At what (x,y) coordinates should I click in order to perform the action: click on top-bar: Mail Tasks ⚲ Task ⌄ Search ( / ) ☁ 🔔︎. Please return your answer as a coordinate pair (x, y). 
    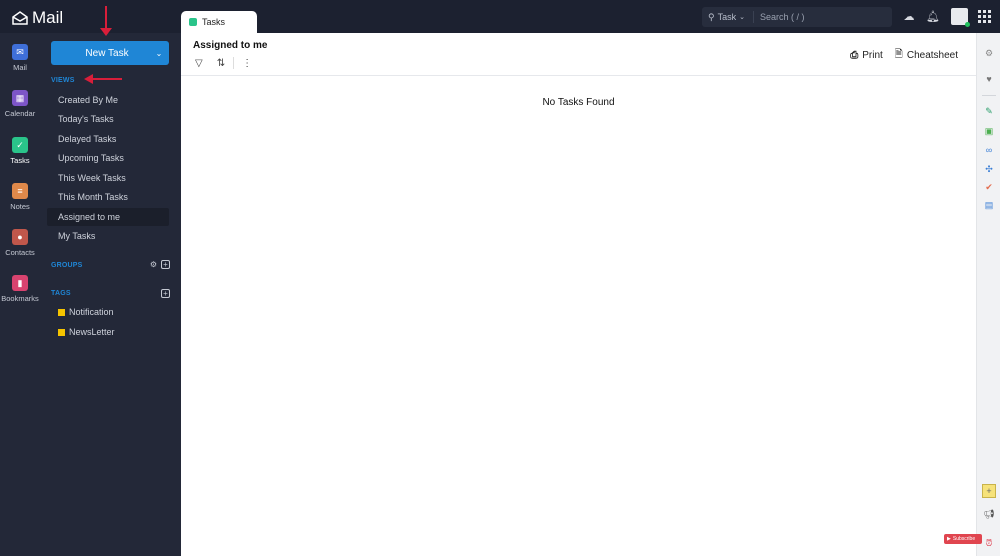
    Looking at the image, I should click on (500, 16).